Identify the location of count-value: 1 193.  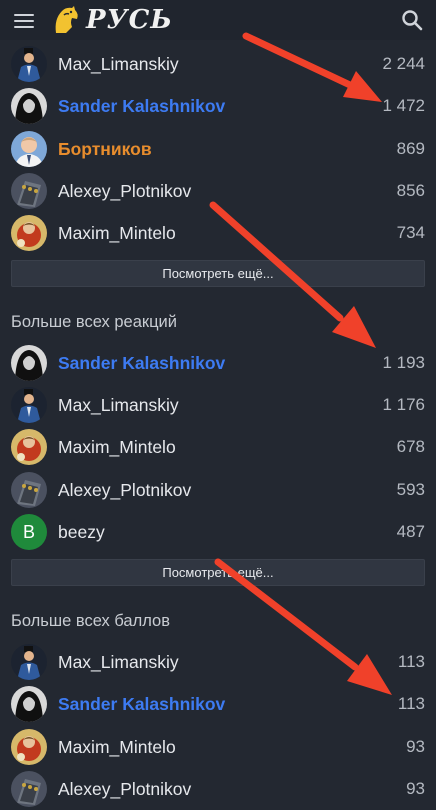
(403, 362).